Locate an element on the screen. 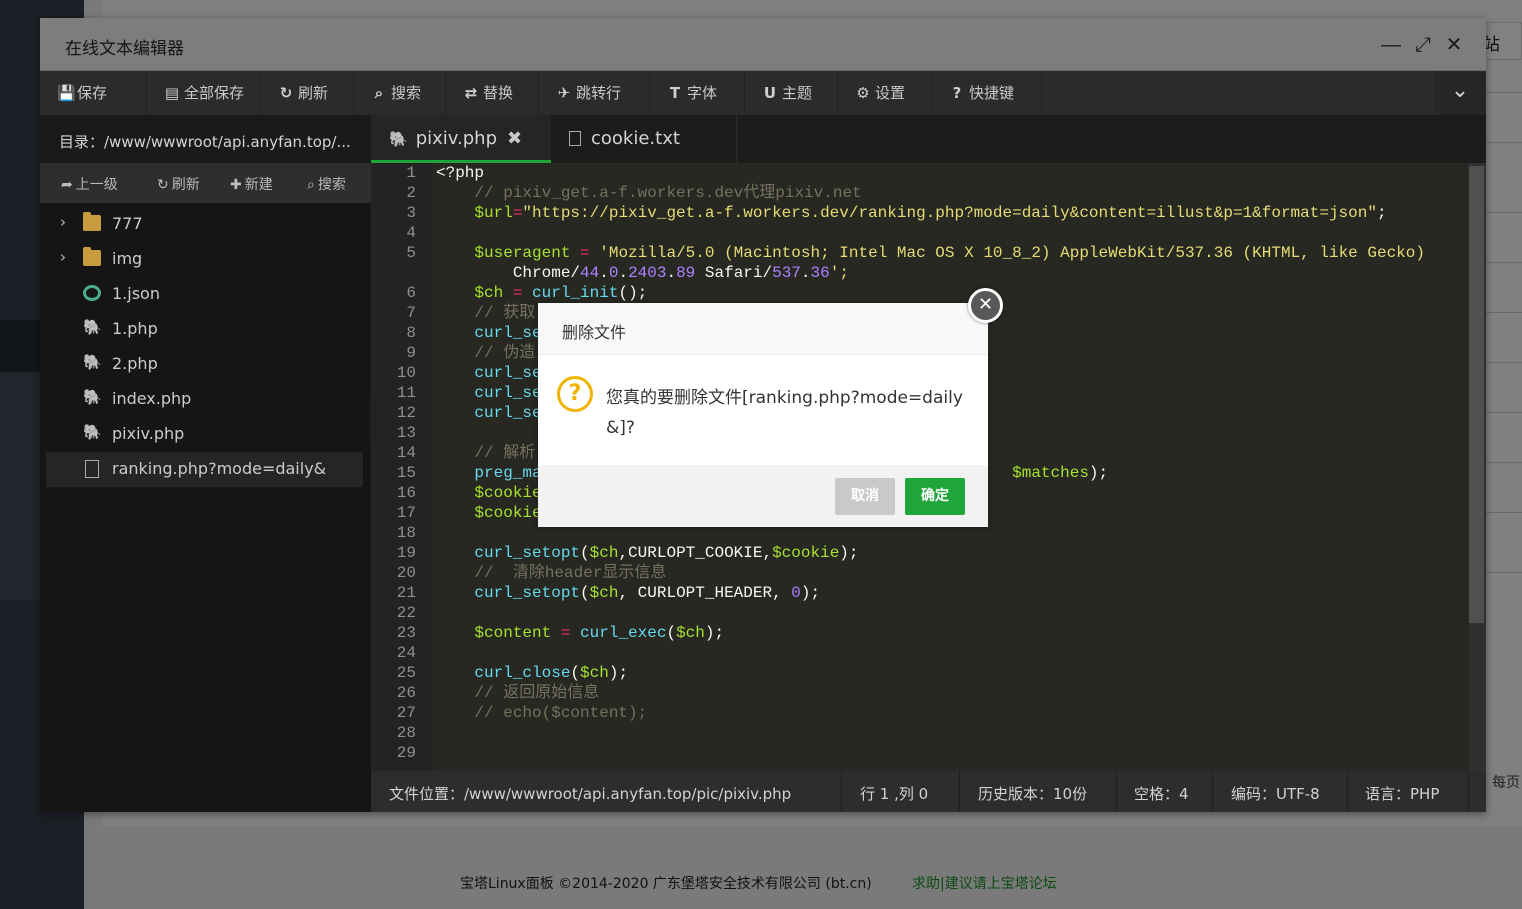  code-line: Chrome/44.0.2403.89 Safari/537.36'; is located at coordinates (951, 273).